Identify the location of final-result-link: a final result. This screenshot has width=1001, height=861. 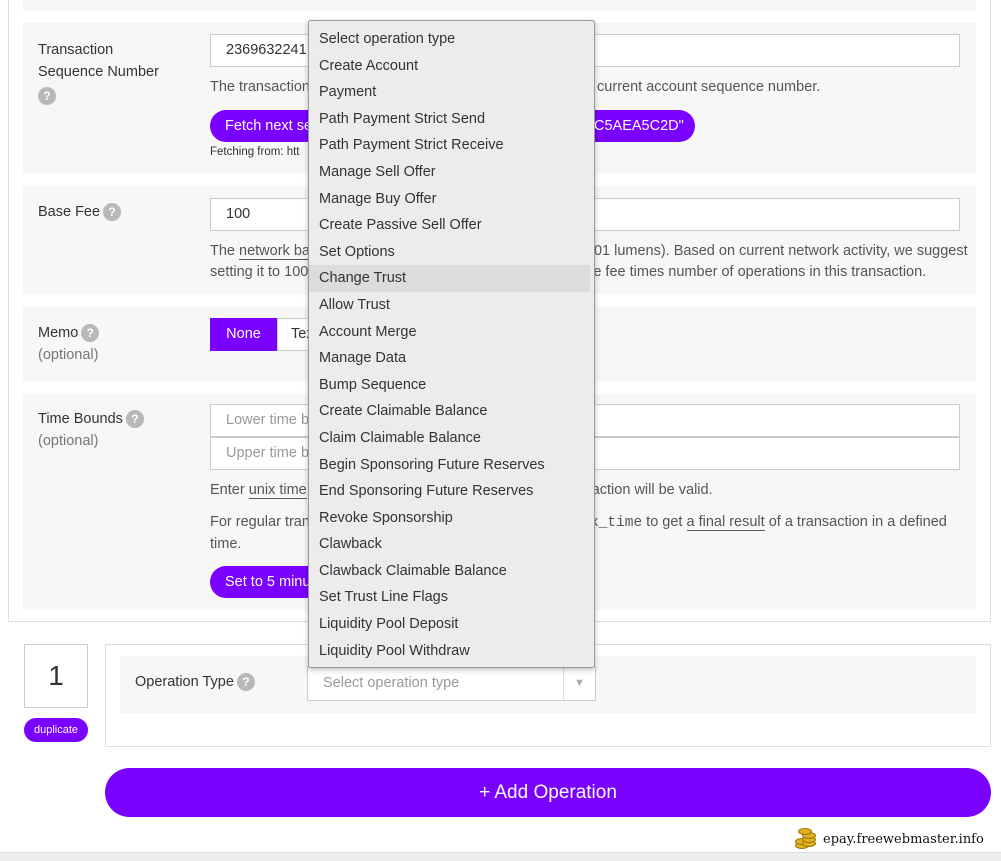
(725, 522).